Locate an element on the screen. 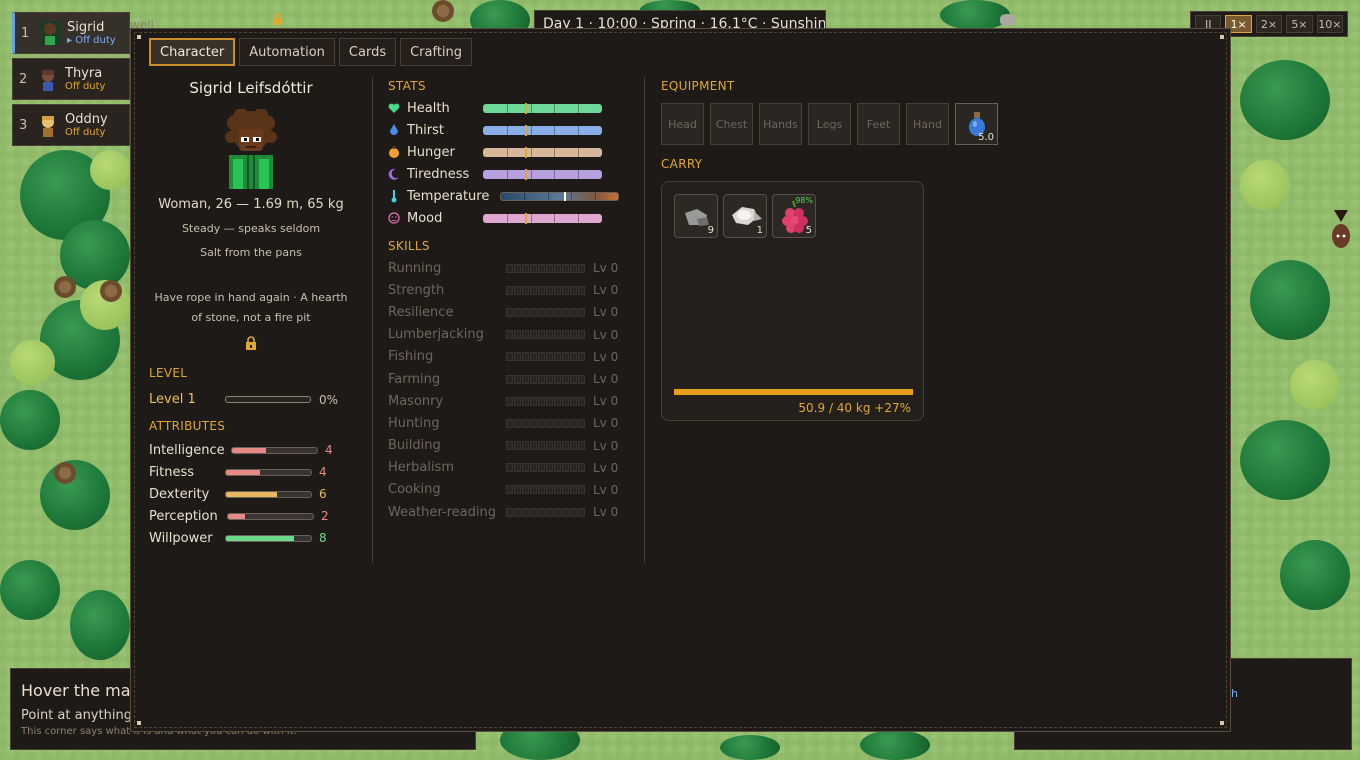 This screenshot has width=1360, height=760. colonist-card-oddny: 3 Oddny Off duty is located at coordinates (71, 125).